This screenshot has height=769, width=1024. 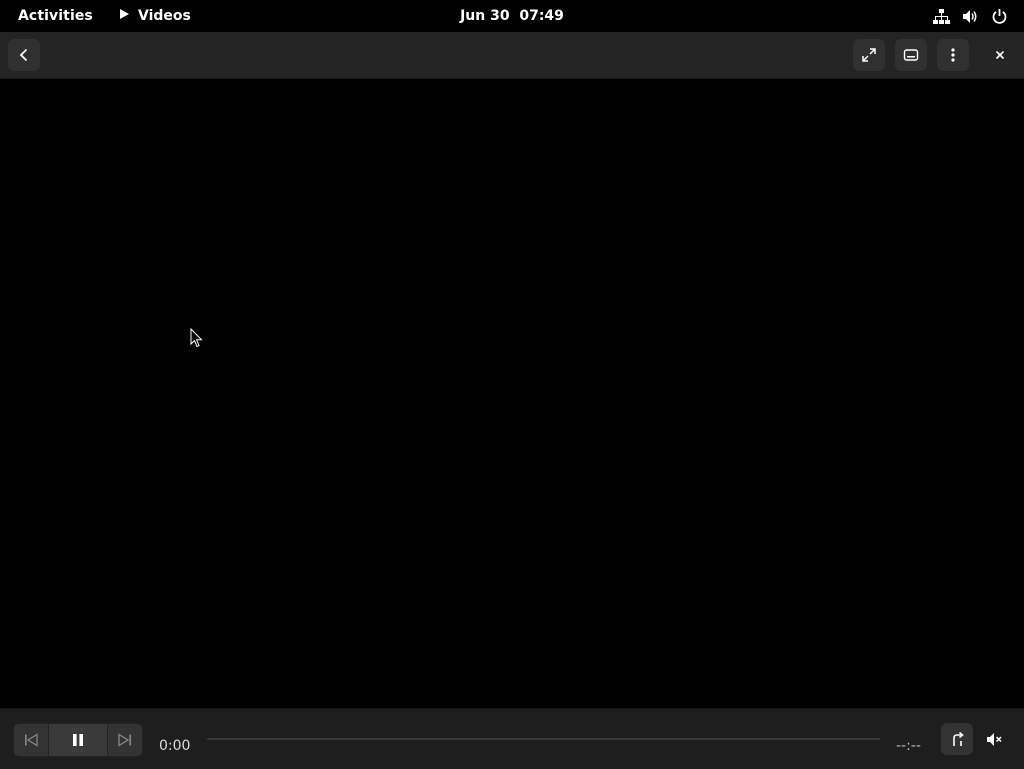 I want to click on pause-icon, so click(x=78, y=740).